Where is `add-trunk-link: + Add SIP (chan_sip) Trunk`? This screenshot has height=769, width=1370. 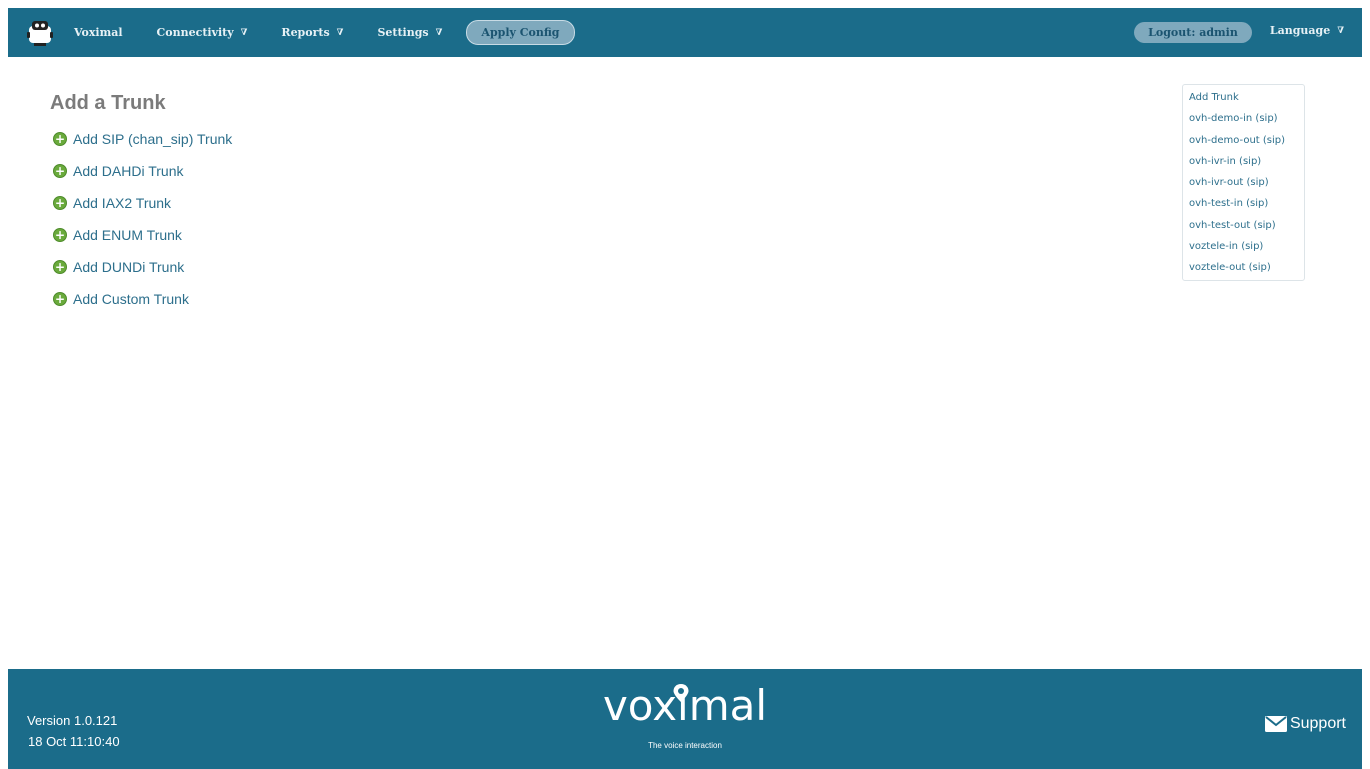 add-trunk-link: + Add SIP (chan_sip) Trunk is located at coordinates (141, 139).